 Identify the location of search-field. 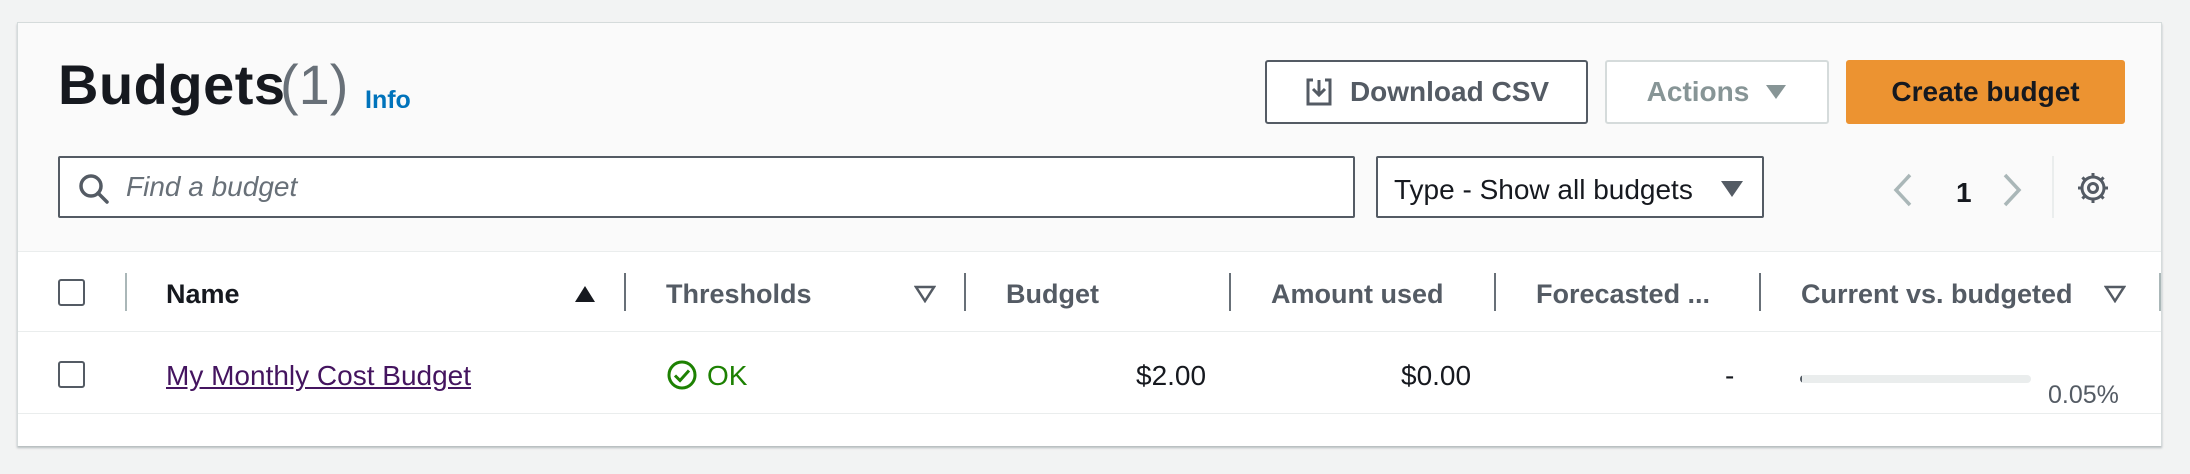
(706, 187).